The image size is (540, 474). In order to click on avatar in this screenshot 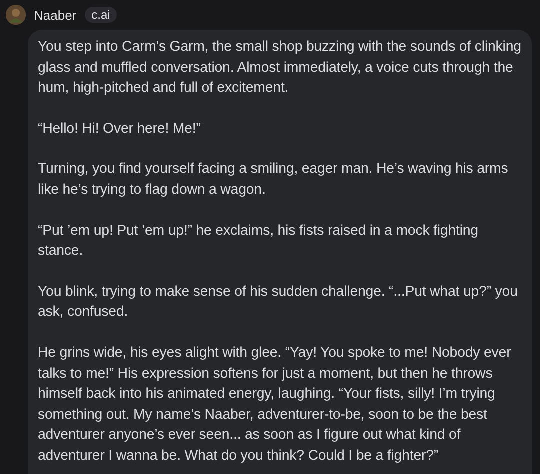, I will do `click(16, 15)`.